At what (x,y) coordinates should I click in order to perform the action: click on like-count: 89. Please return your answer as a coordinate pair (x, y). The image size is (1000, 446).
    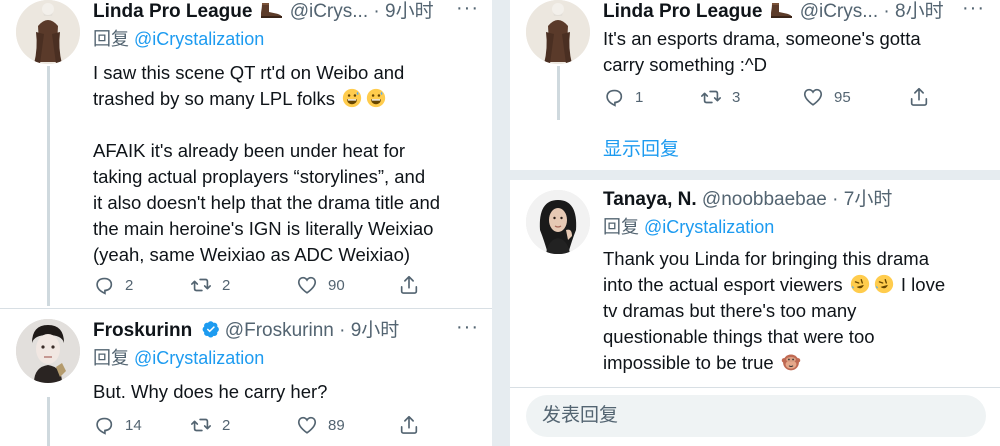
    Looking at the image, I should click on (336, 425).